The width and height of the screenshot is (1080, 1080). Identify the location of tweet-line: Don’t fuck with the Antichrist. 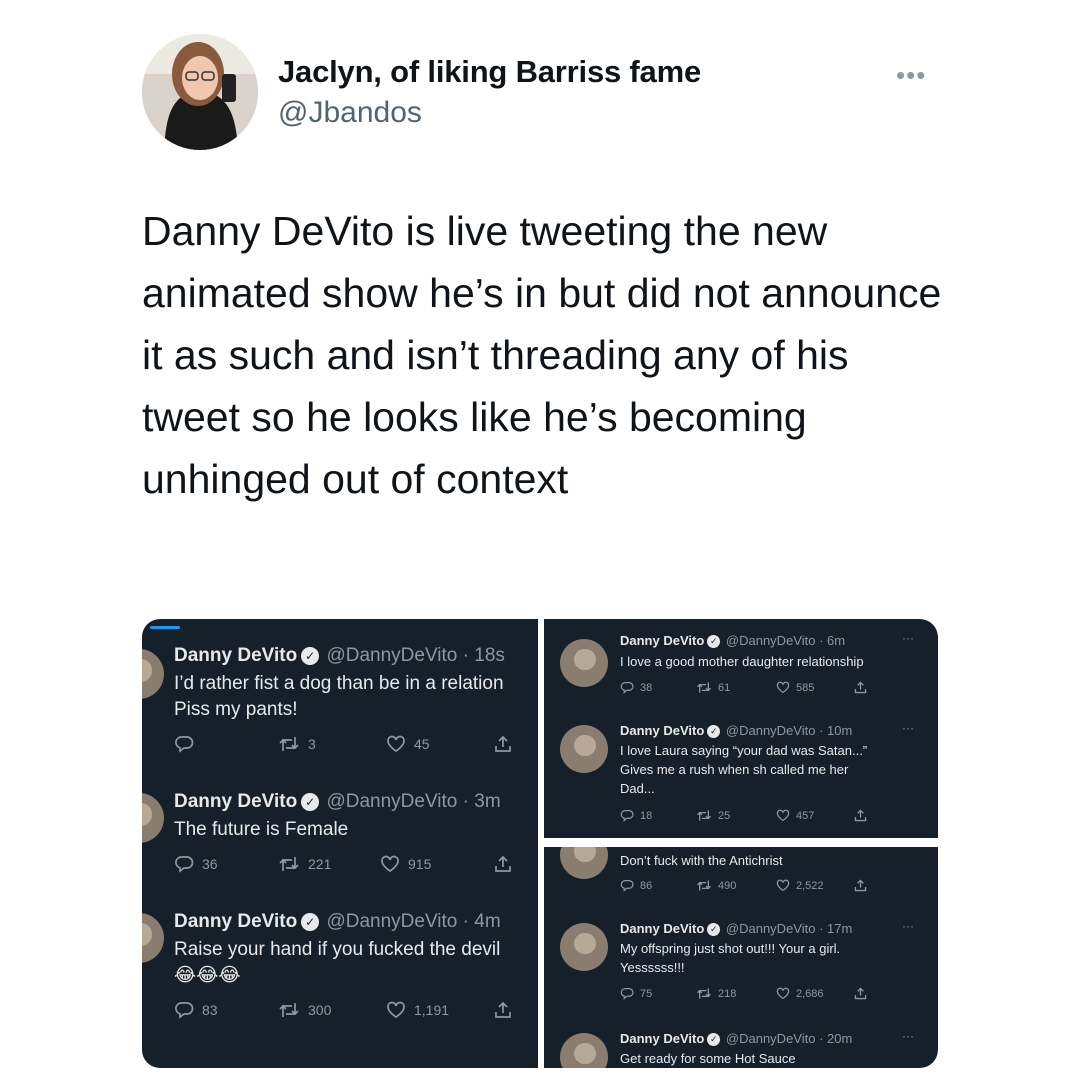
(701, 860).